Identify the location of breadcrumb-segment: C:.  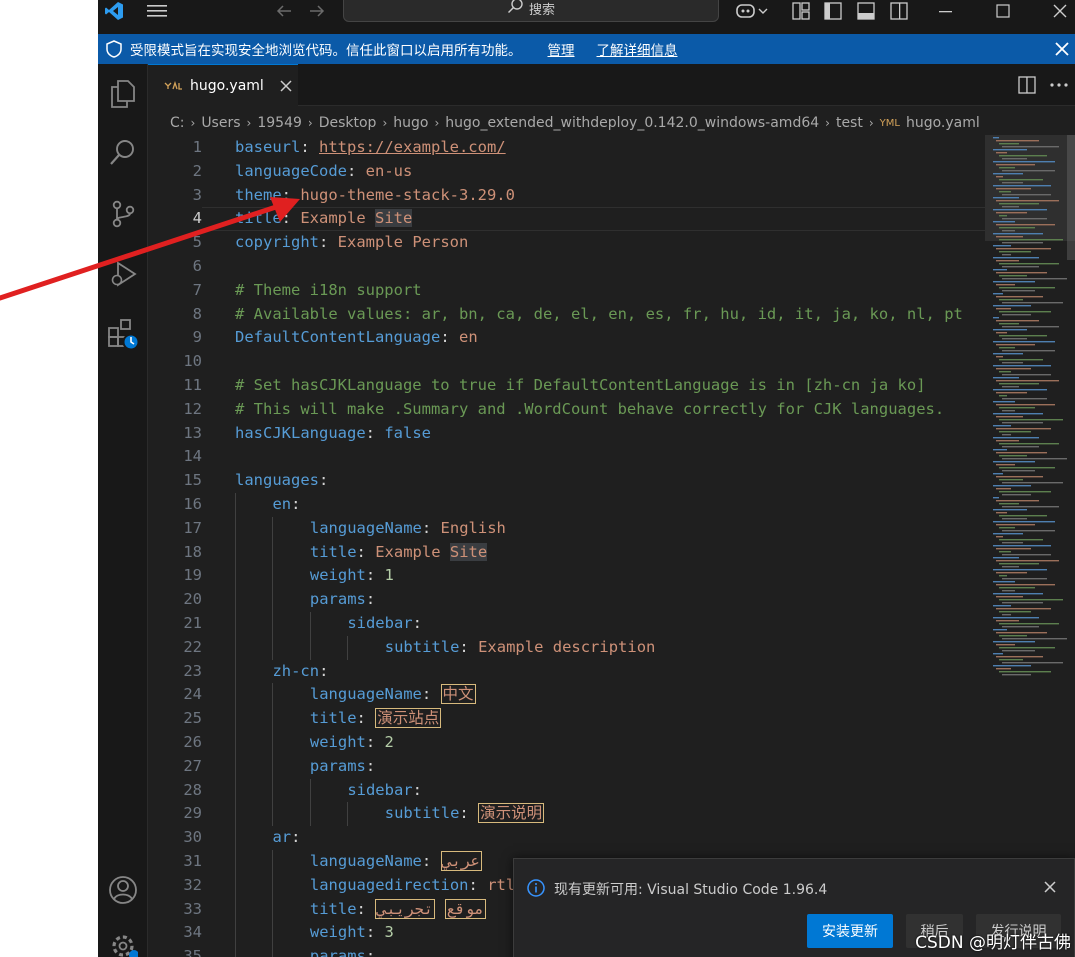
(177, 123).